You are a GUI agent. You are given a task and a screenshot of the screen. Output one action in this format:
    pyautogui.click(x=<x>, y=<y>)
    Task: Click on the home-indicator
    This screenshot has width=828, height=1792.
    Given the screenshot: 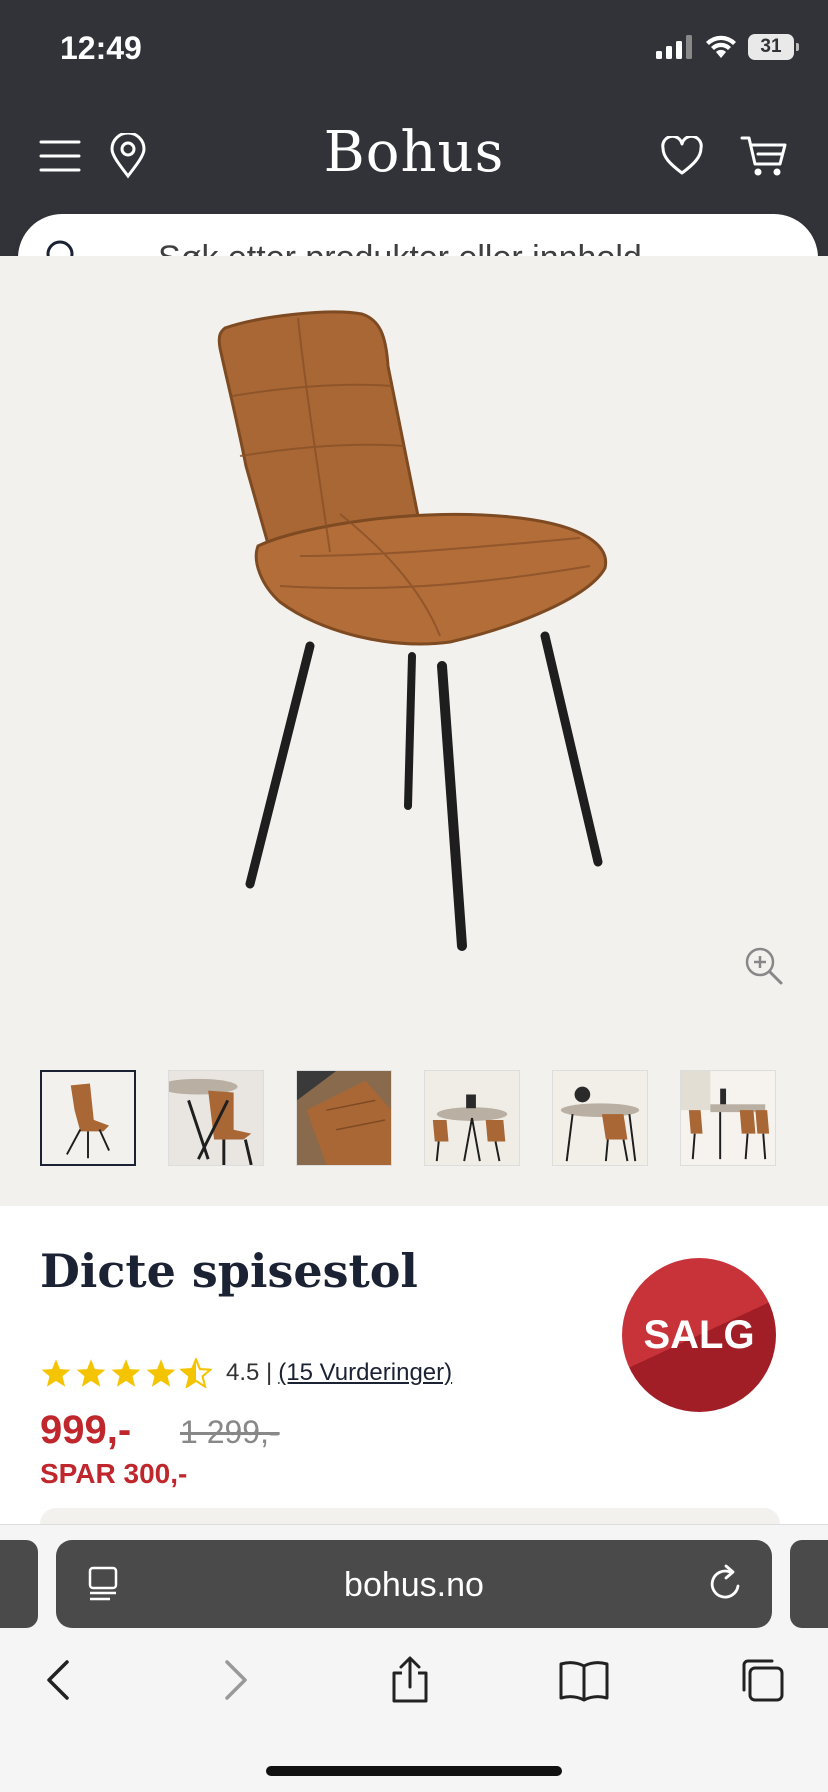 What is the action you would take?
    pyautogui.click(x=414, y=1771)
    